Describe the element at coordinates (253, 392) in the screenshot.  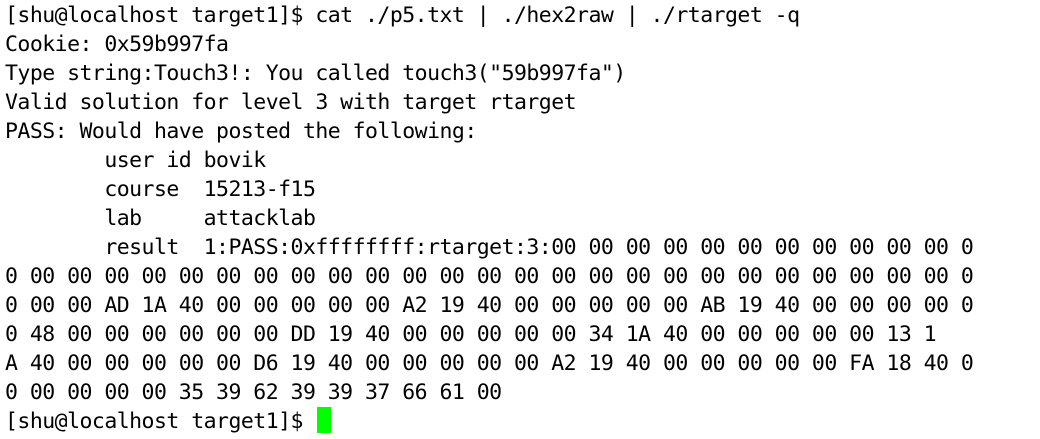
I see `result-continuation: 0 00 00 00 00 35 39 62 39 39 37 66 61 00` at that location.